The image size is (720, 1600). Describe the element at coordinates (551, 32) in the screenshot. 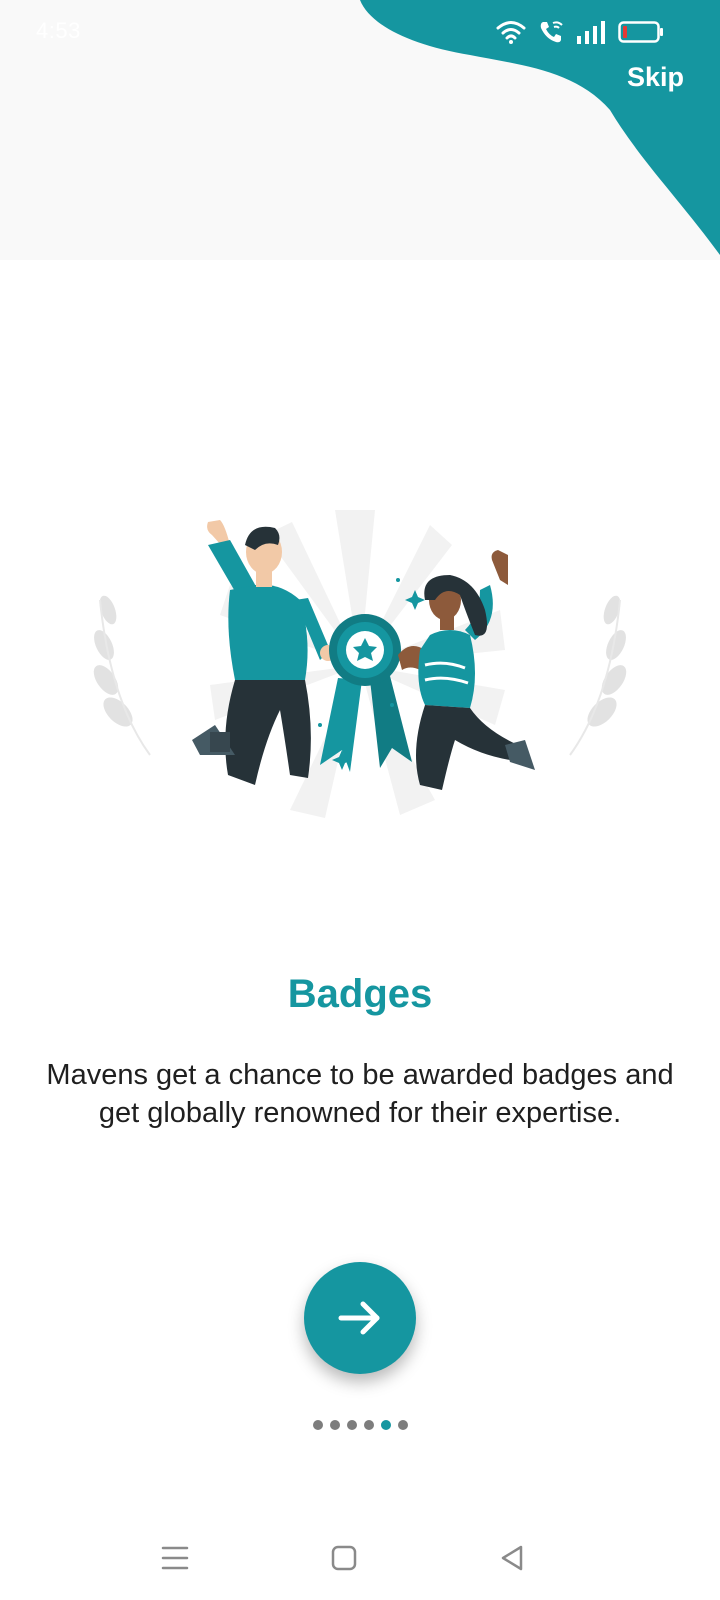

I see `wifi-call-icon` at that location.